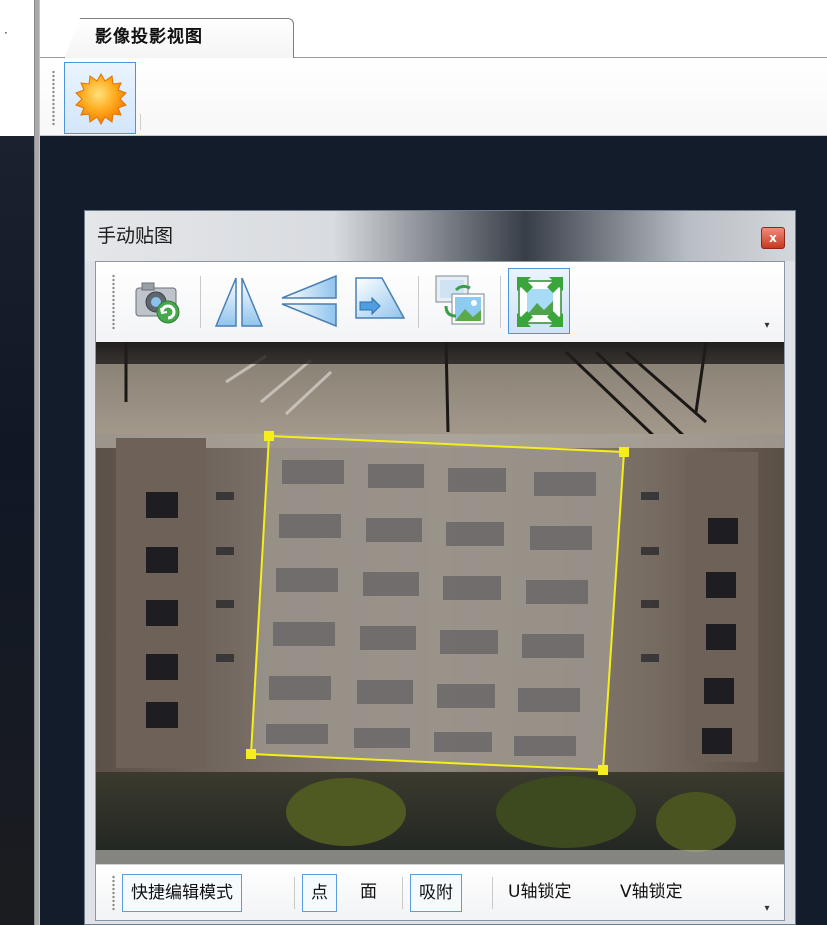  I want to click on tab-label: 影像投影视图, so click(149, 37).